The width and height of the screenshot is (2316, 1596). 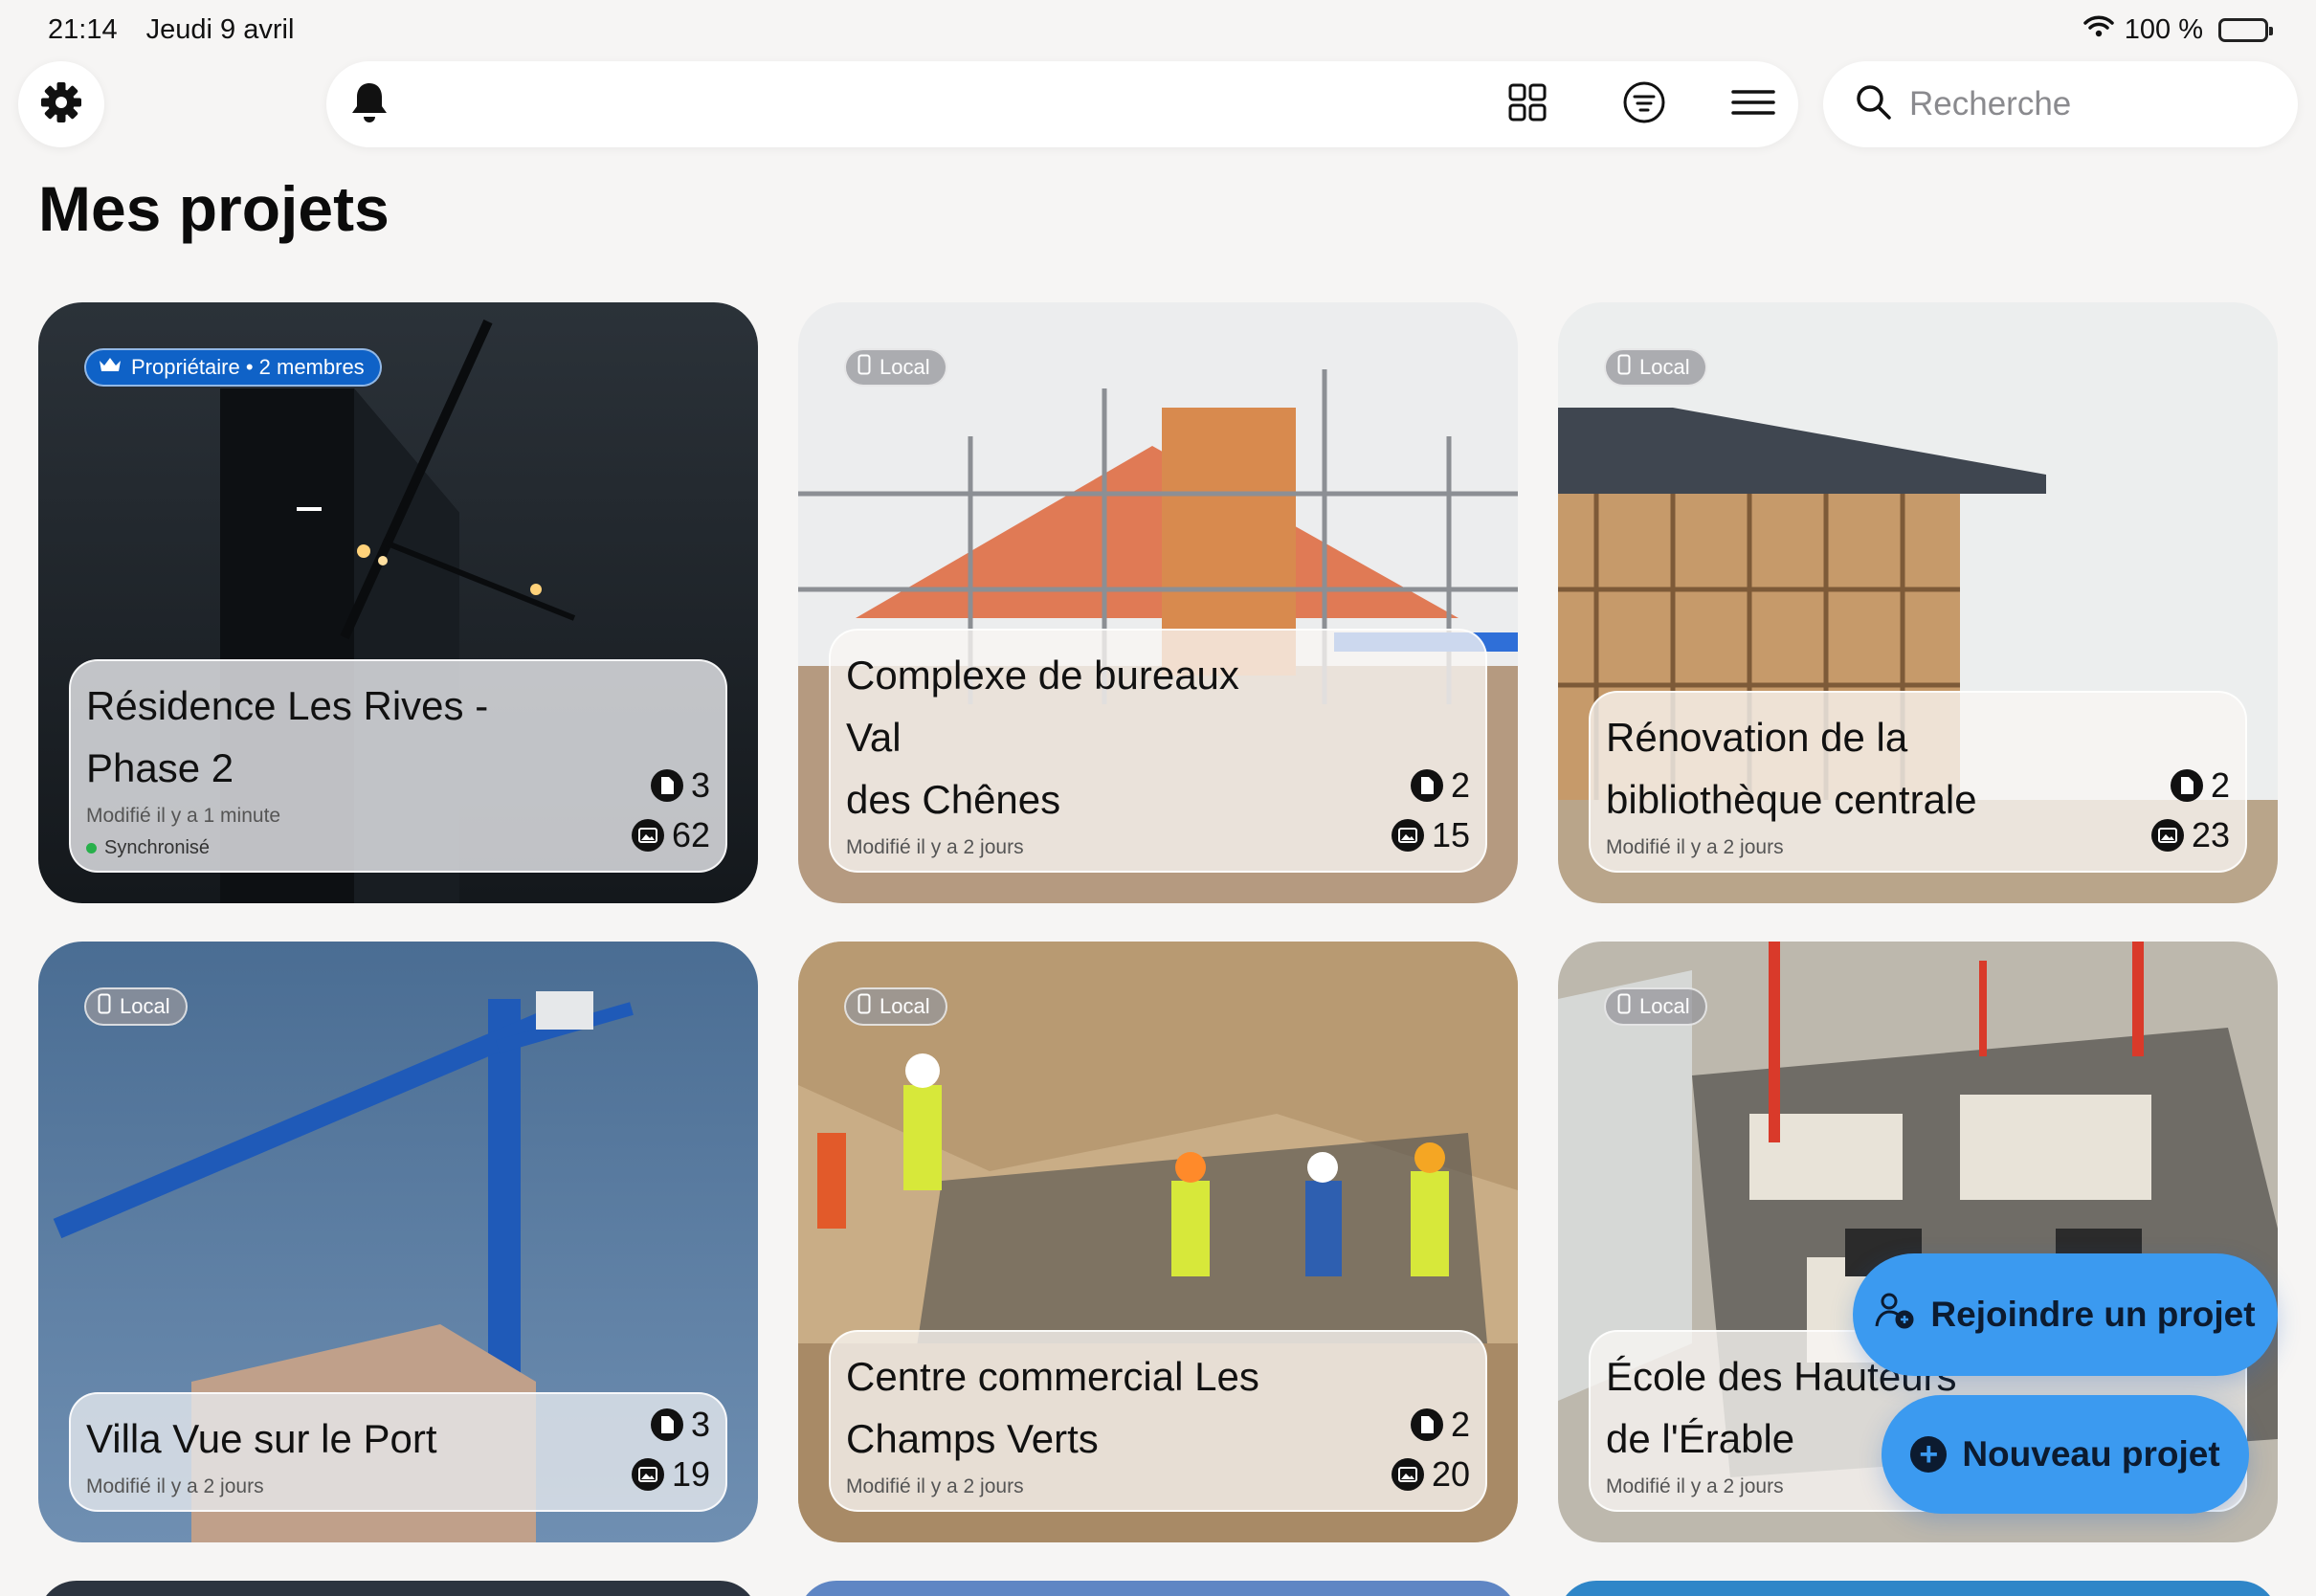 I want to click on menu-button, so click(x=1753, y=104).